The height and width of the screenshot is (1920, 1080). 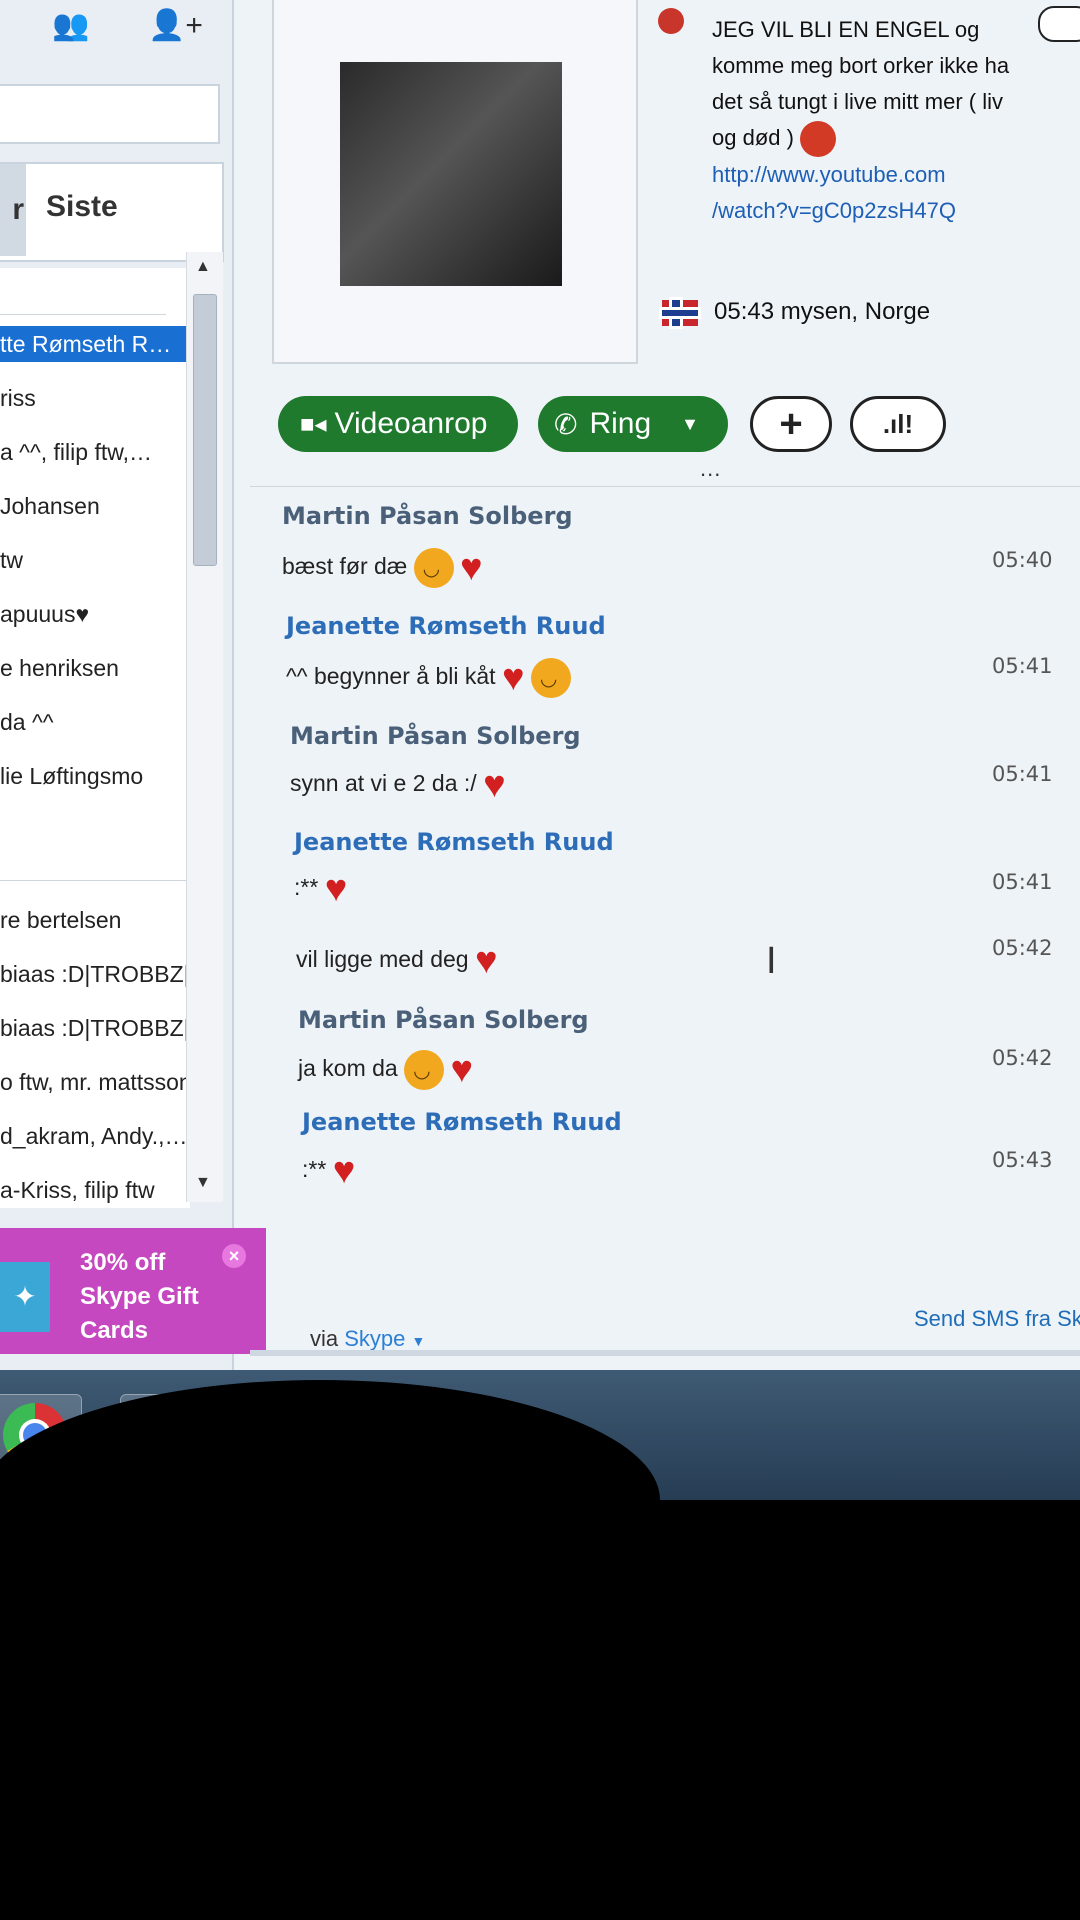 What do you see at coordinates (345, 566) in the screenshot?
I see `message-body: bæst før dæ` at bounding box center [345, 566].